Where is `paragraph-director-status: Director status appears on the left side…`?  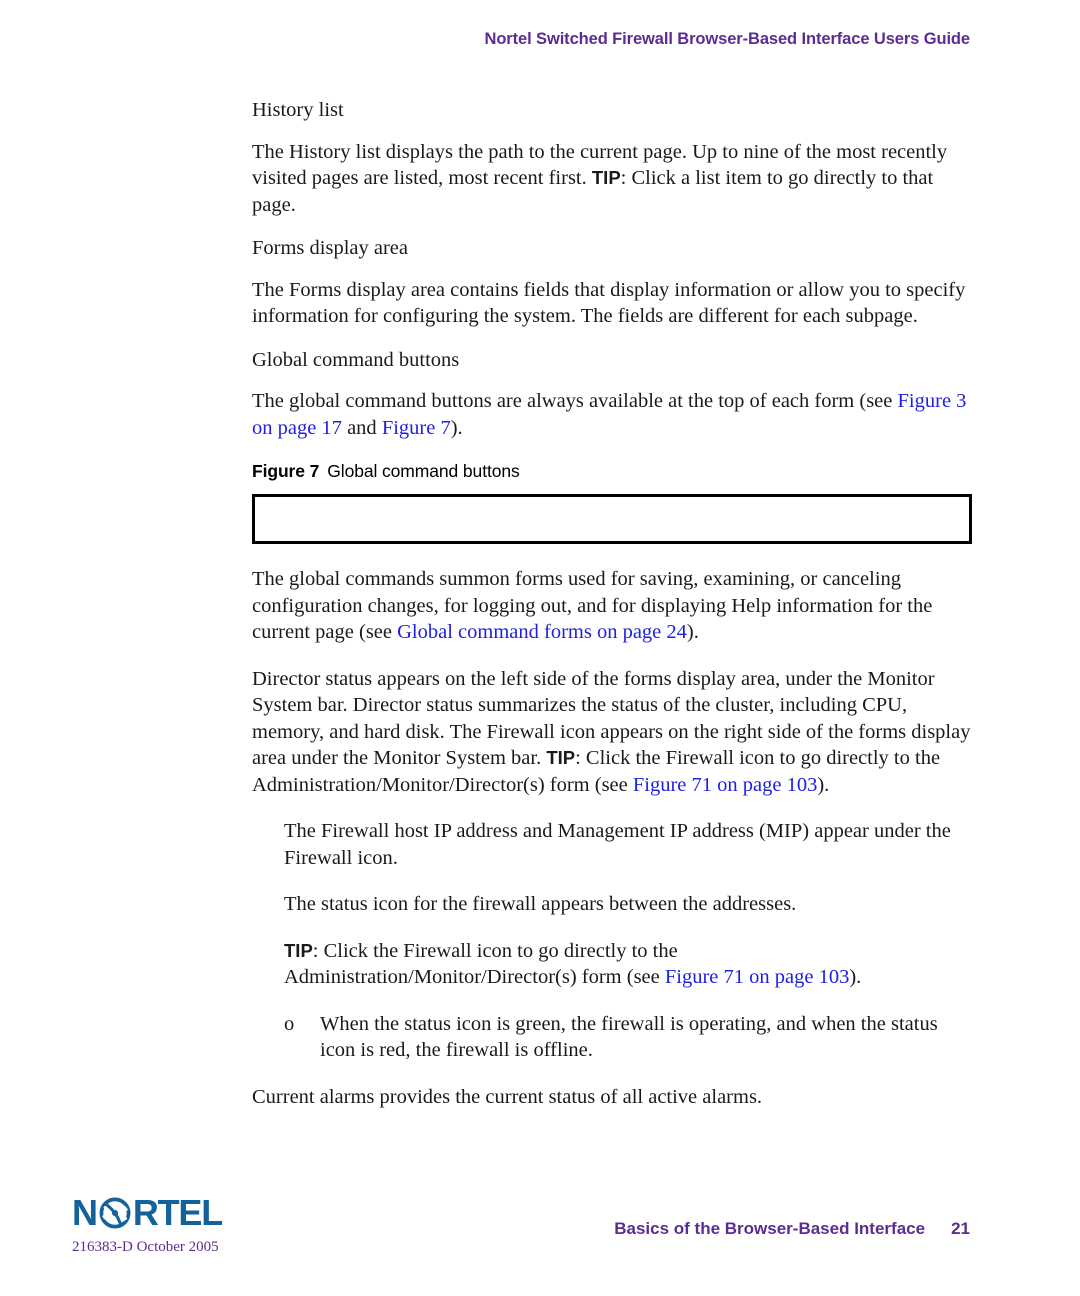 paragraph-director-status: Director status appears on the left side… is located at coordinates (612, 732).